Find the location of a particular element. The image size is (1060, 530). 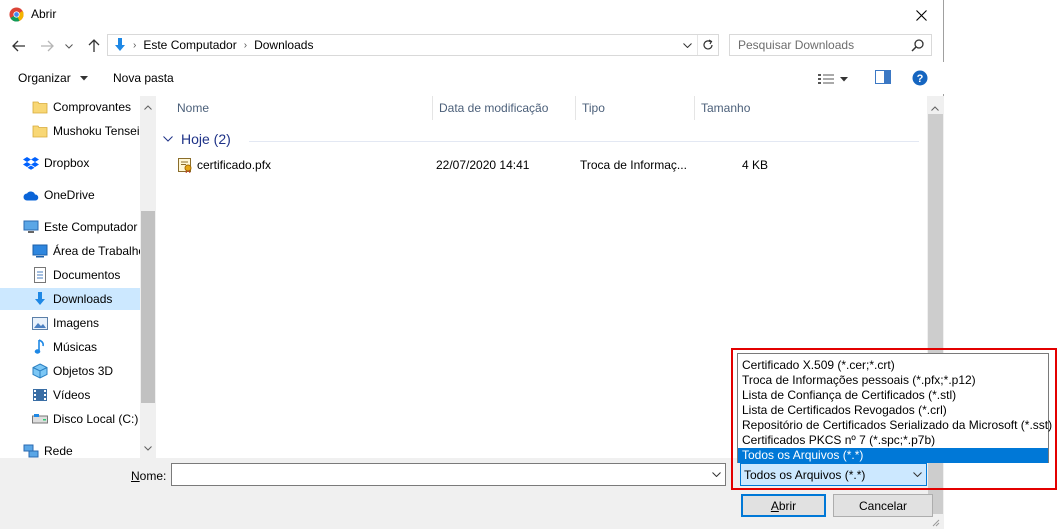

network-icon is located at coordinates (31, 450).